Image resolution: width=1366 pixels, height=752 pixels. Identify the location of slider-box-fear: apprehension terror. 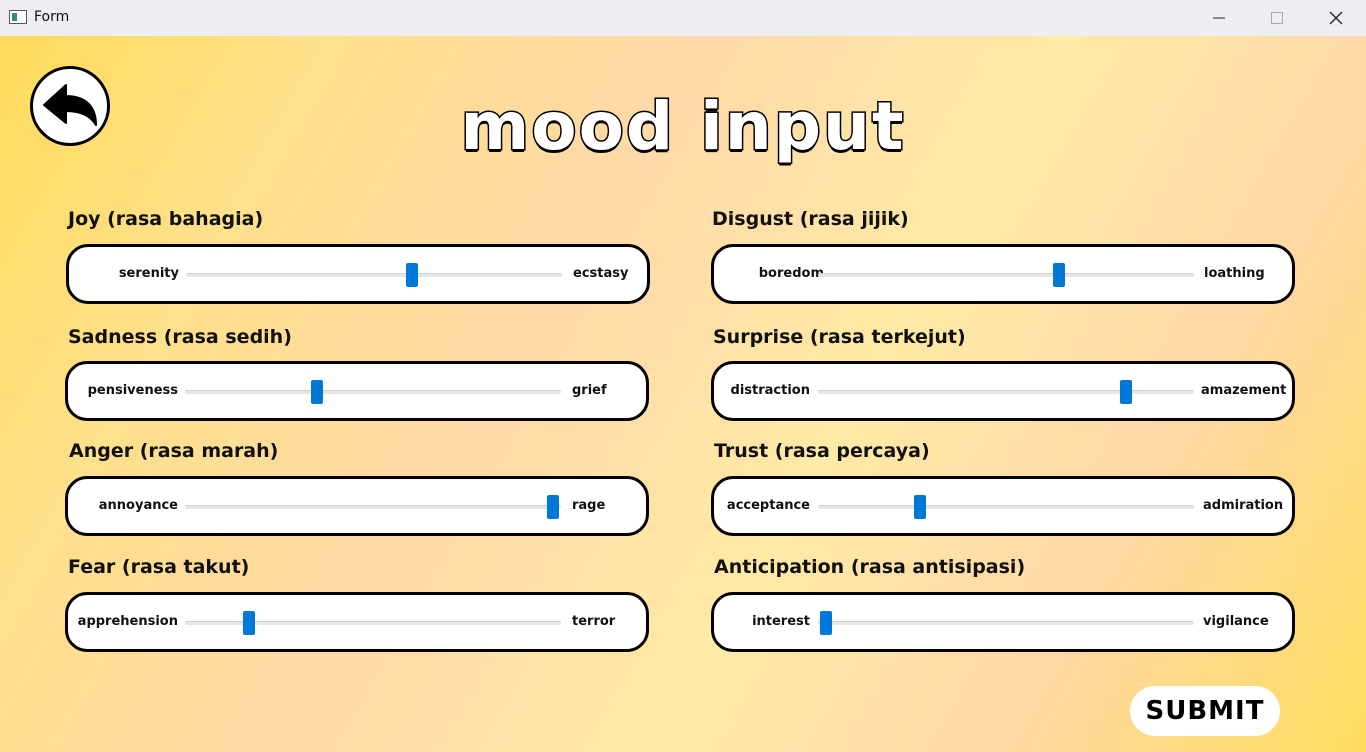
(357, 622).